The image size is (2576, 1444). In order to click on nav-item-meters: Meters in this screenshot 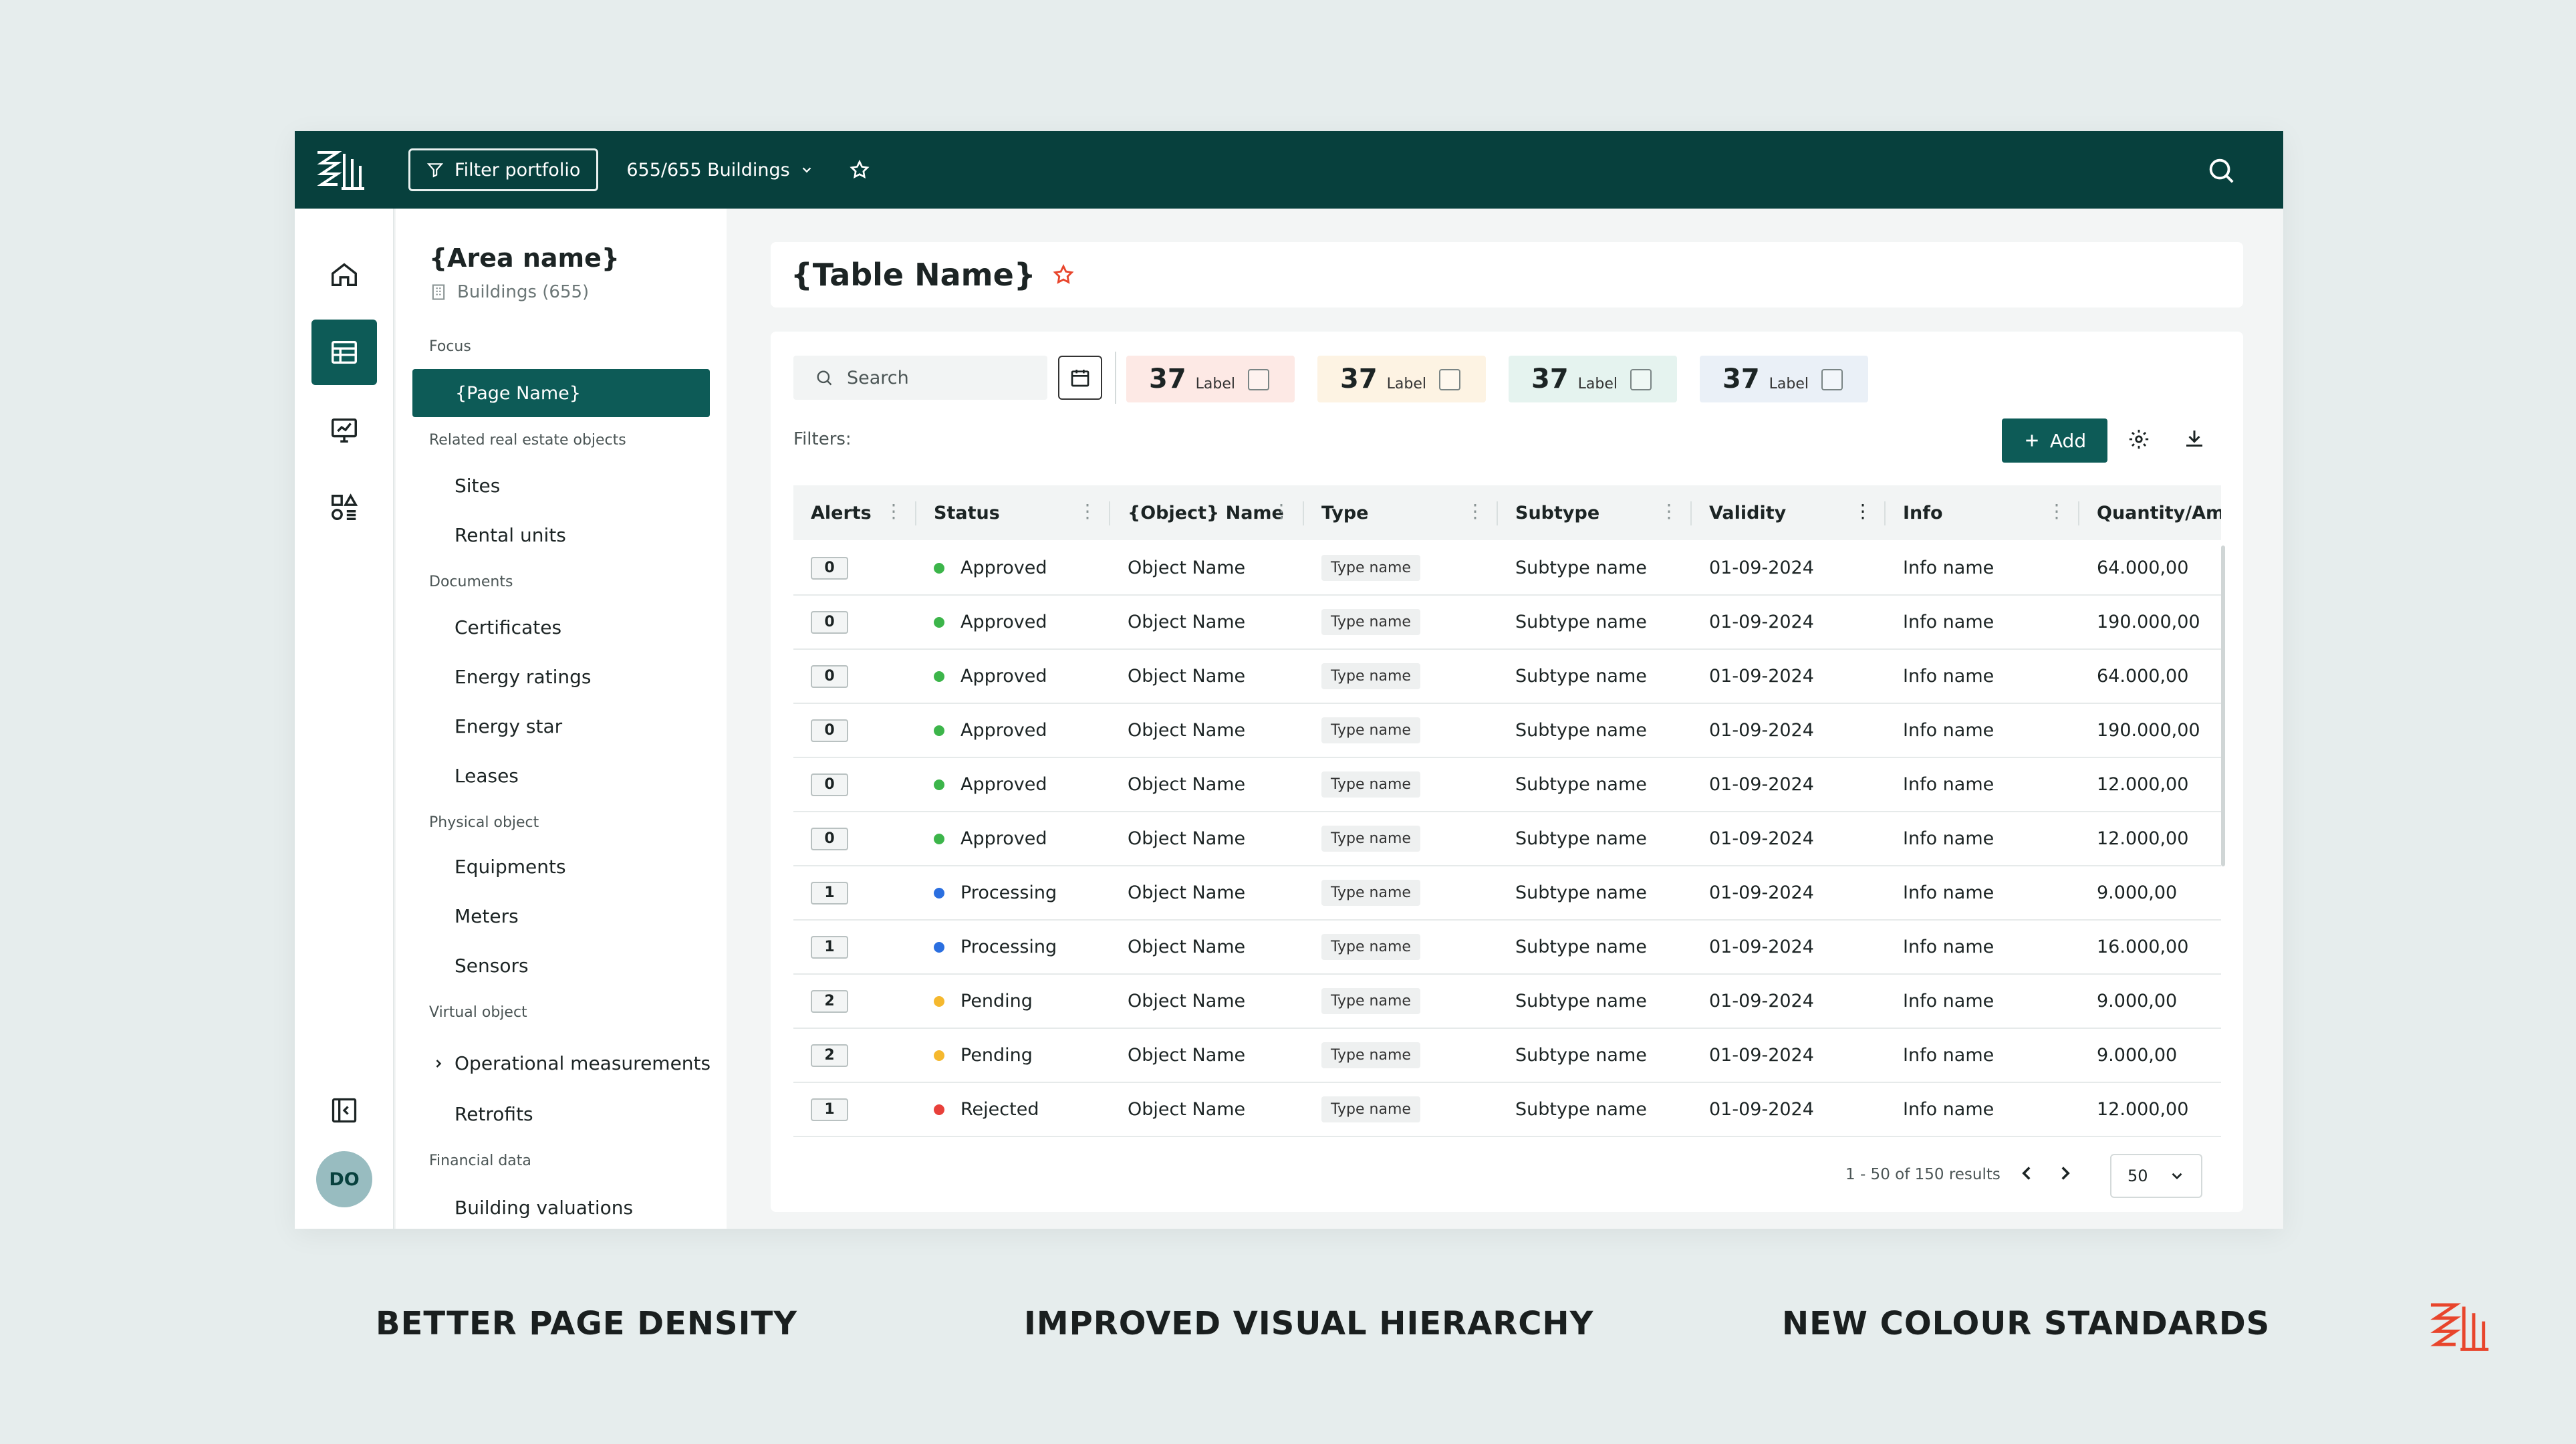, I will do `click(487, 916)`.